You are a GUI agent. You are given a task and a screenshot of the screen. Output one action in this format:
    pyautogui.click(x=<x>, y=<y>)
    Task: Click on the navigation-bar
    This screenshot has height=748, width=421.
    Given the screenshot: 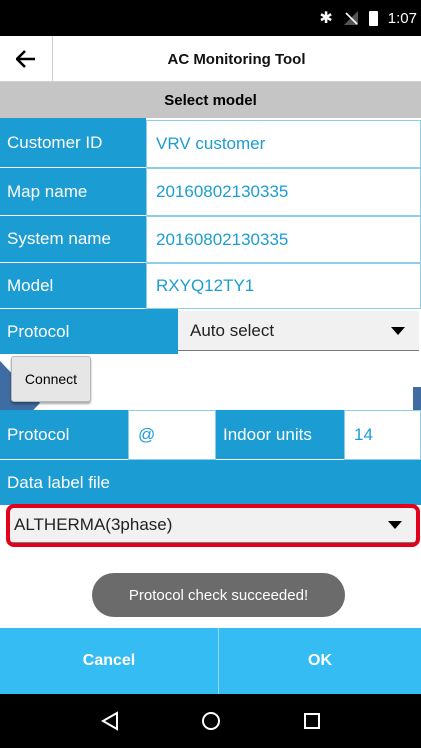 What is the action you would take?
    pyautogui.click(x=210, y=721)
    